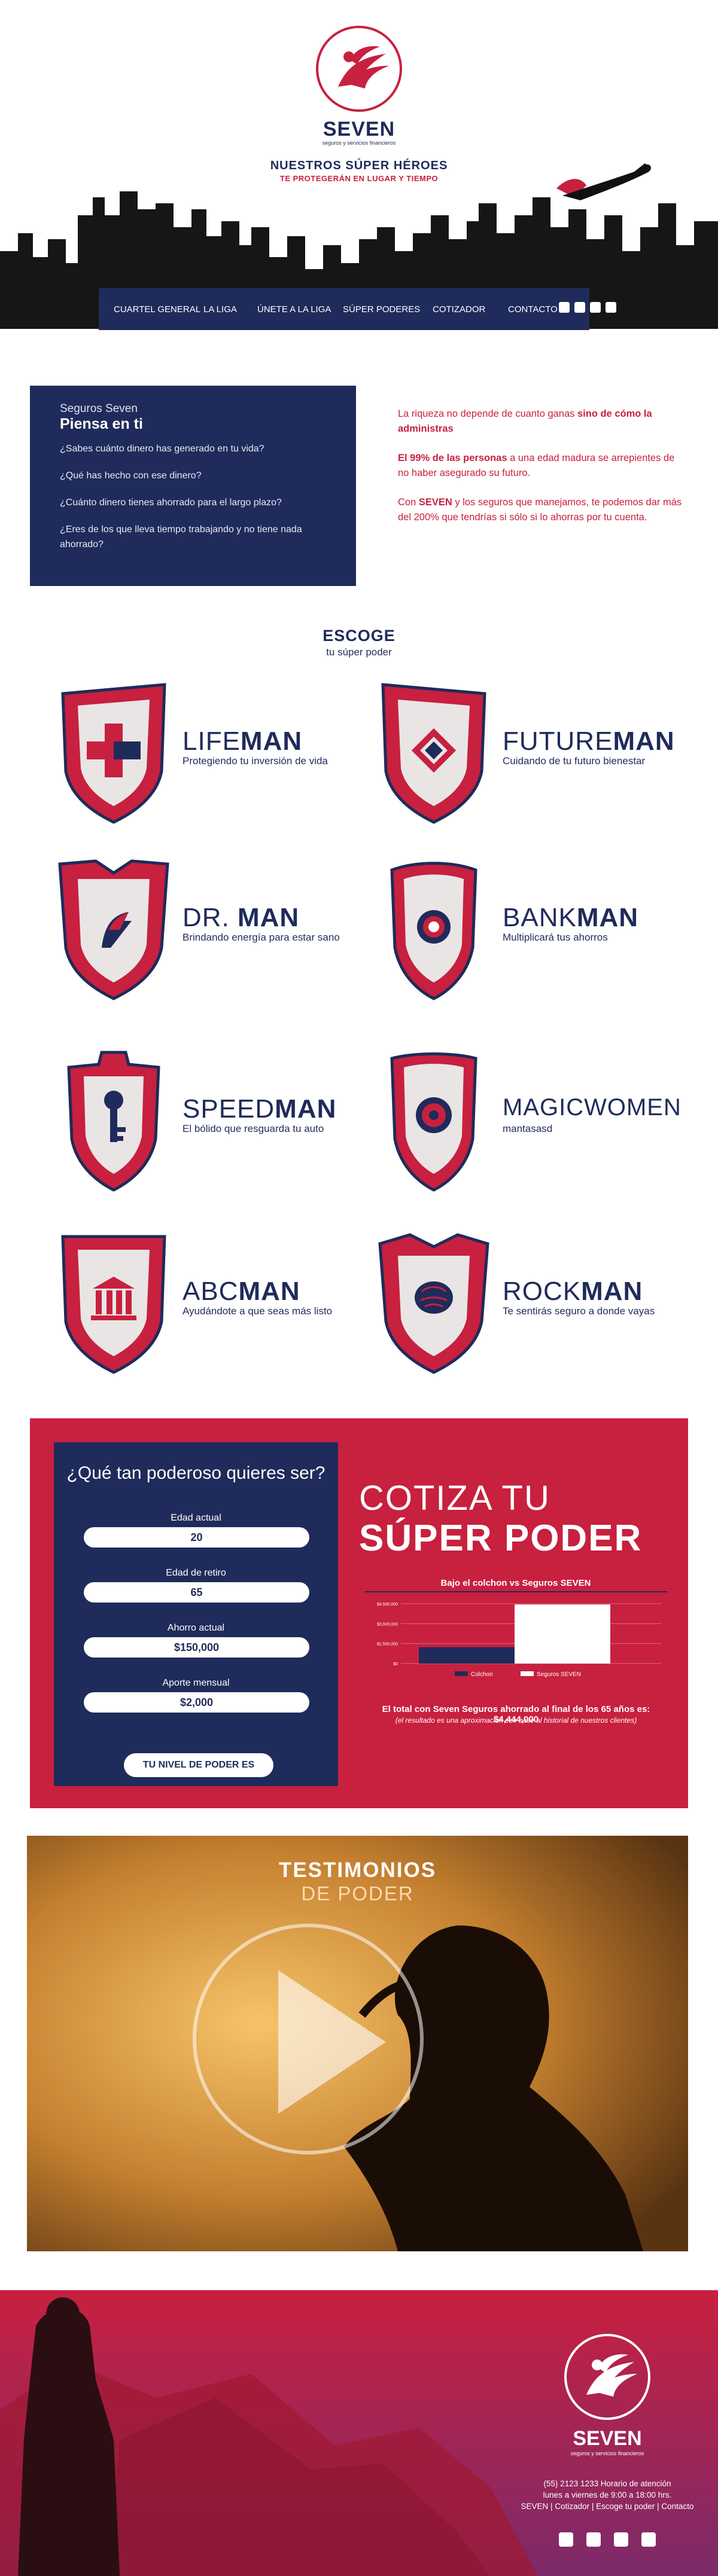 This screenshot has width=718, height=2576. I want to click on escoge-heading: ESCOGE tu súper poder, so click(359, 642).